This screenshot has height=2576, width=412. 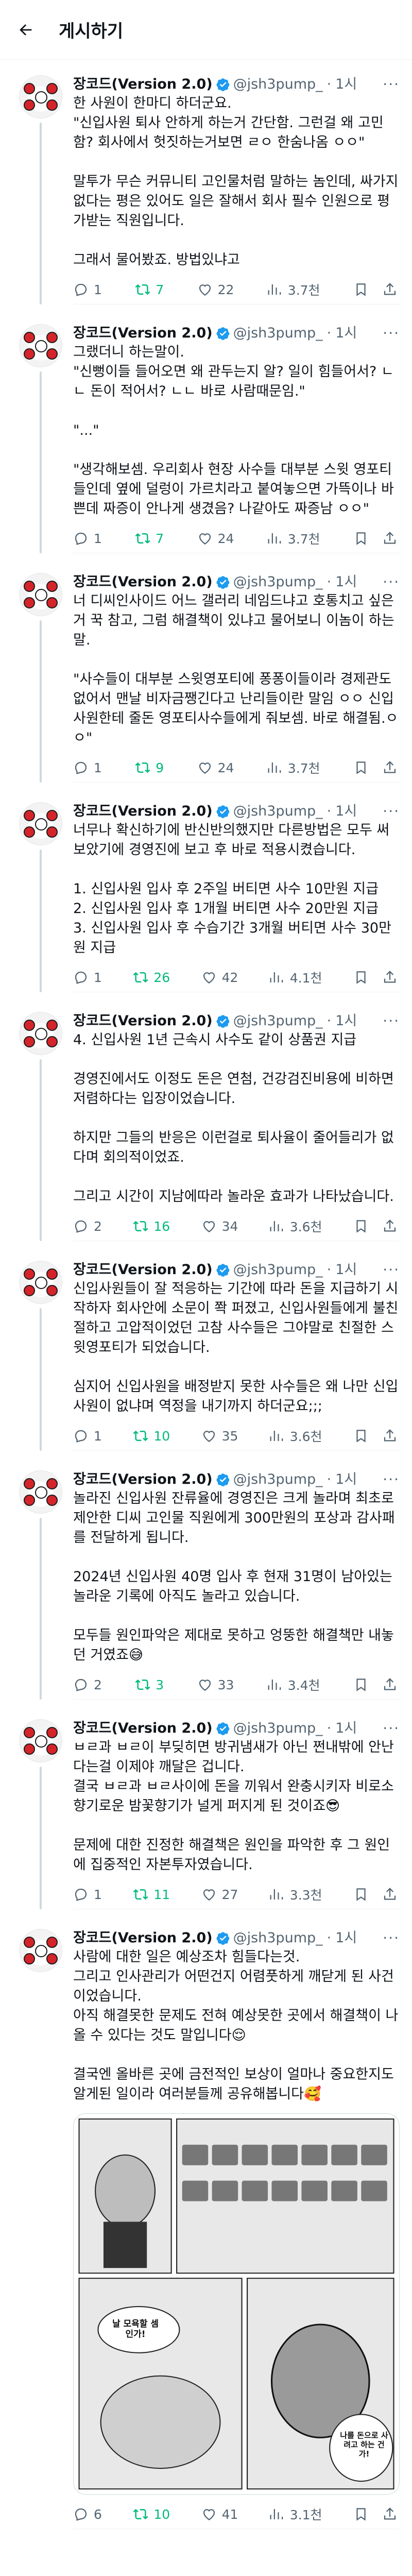 What do you see at coordinates (151, 977) in the screenshot?
I see `retweet-button: 26` at bounding box center [151, 977].